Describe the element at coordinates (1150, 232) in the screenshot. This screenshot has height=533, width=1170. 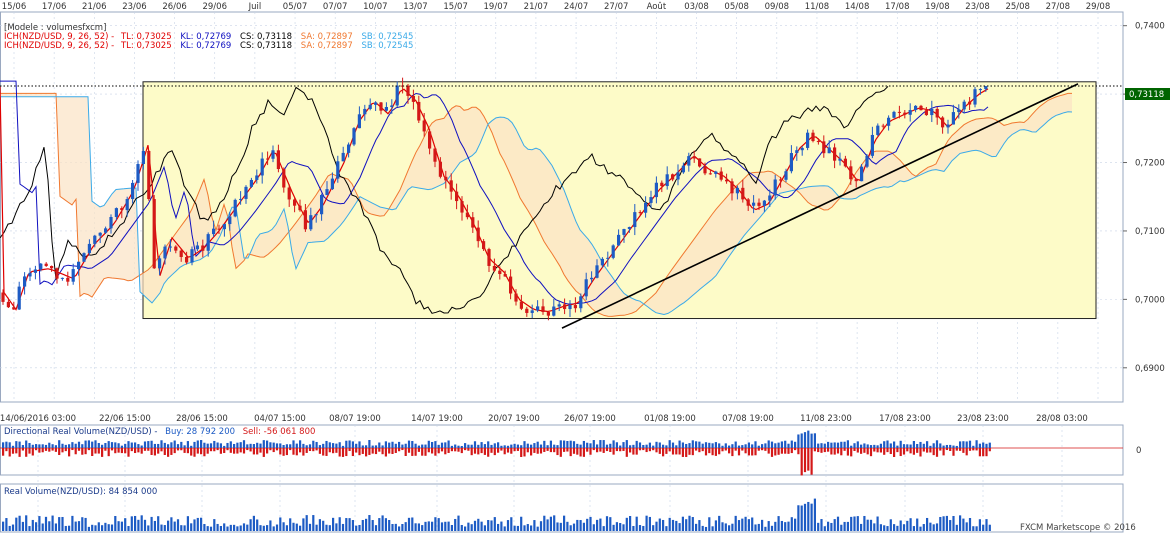
I see `y-axis-label: 0,7100` at that location.